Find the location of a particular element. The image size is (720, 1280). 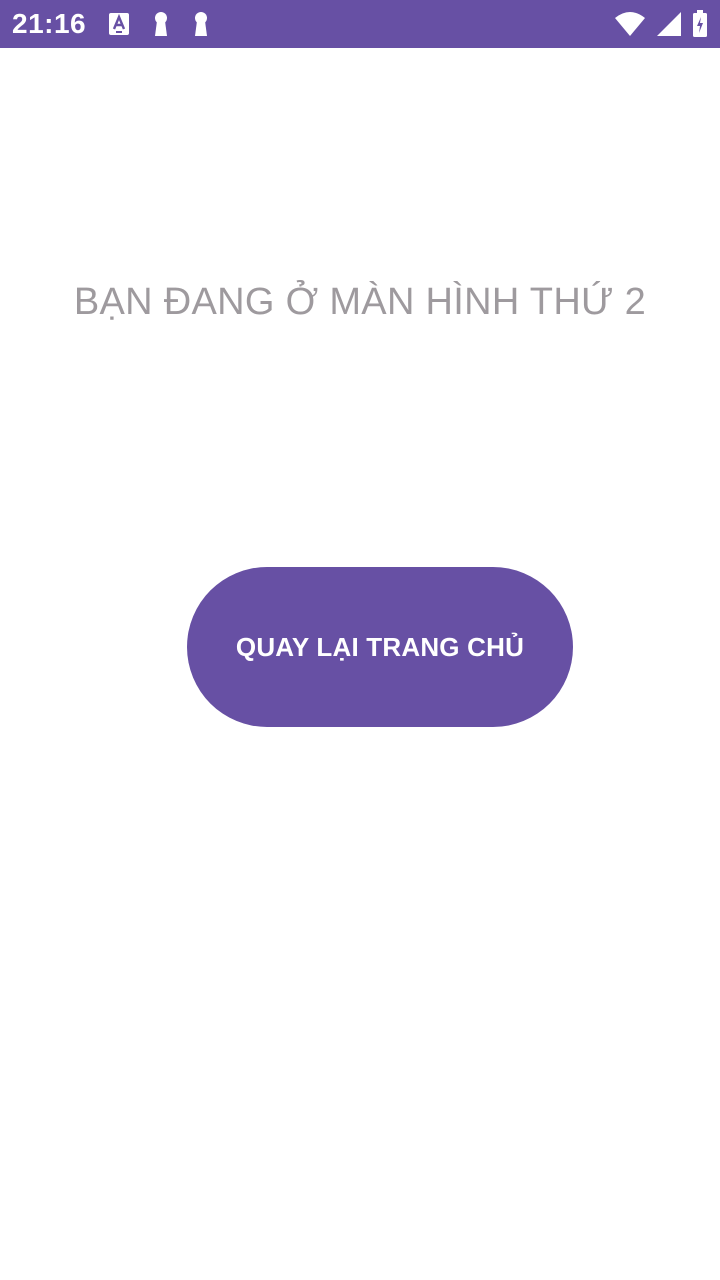

battery-charging-icon is located at coordinates (700, 24).